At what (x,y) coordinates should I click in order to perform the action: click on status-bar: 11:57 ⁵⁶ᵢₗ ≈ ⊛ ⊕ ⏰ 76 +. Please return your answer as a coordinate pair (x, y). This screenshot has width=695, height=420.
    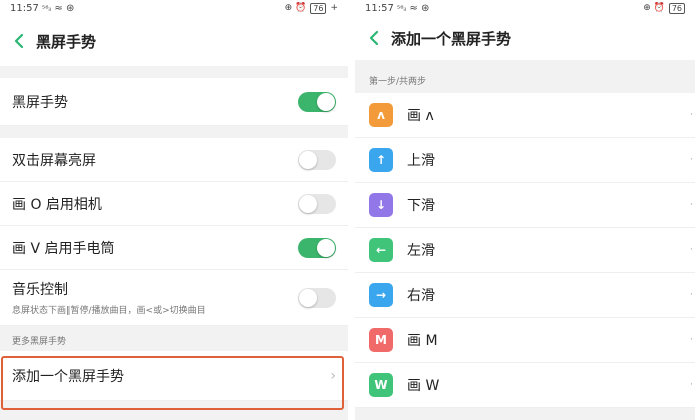
    Looking at the image, I should click on (174, 8).